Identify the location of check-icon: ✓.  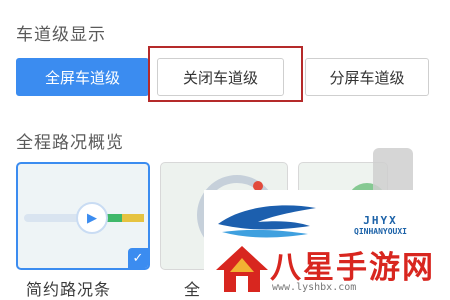
(138, 258).